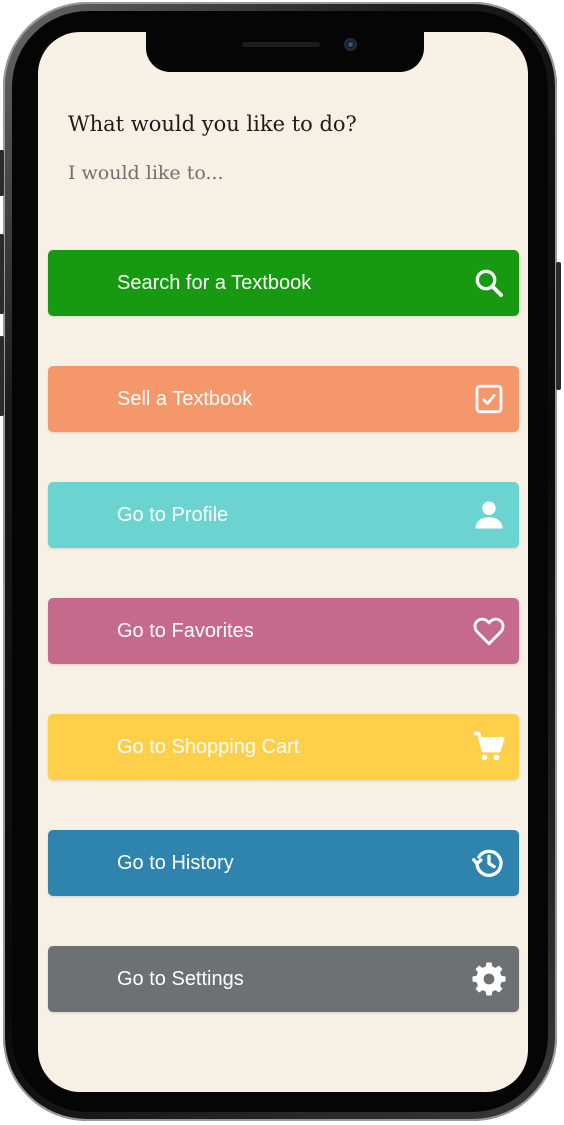  I want to click on search-textbook-button: Search for a Textbook, so click(283, 283).